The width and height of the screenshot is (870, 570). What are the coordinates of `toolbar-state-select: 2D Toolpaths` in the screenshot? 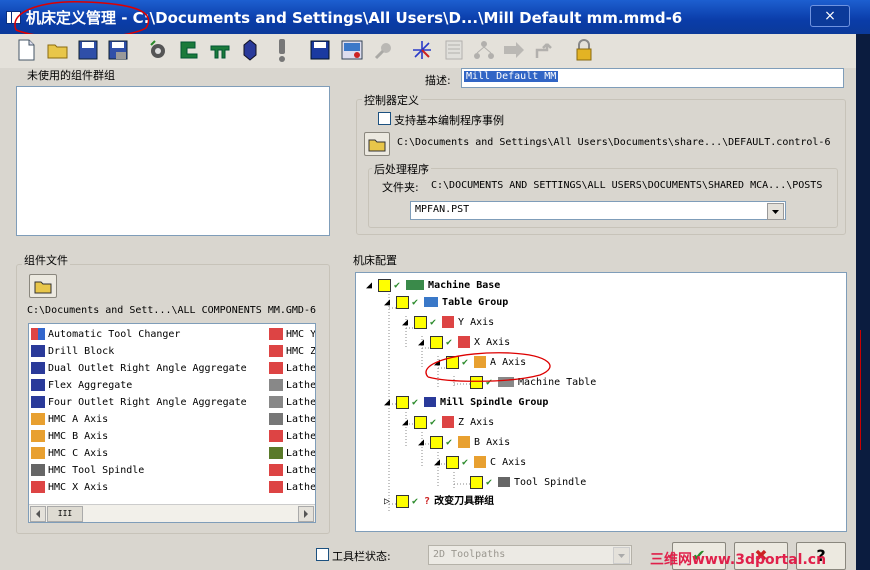 It's located at (530, 555).